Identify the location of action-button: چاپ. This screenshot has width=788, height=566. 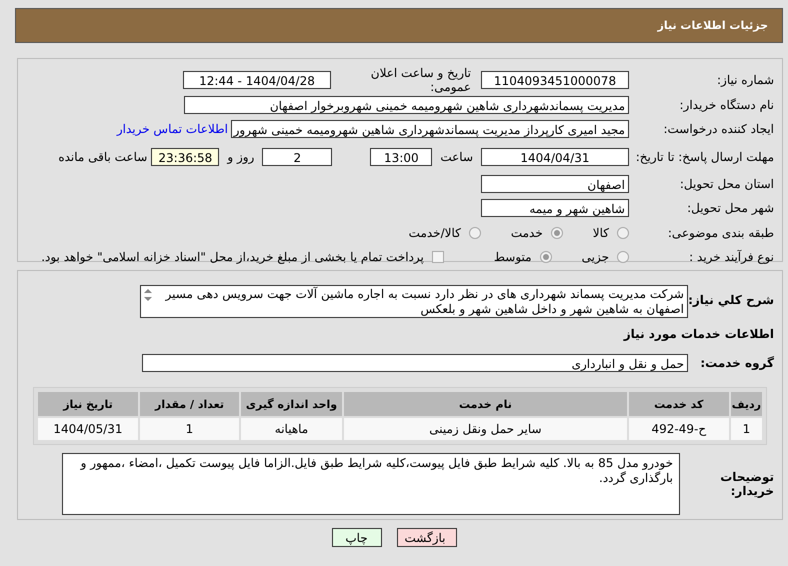
(357, 537).